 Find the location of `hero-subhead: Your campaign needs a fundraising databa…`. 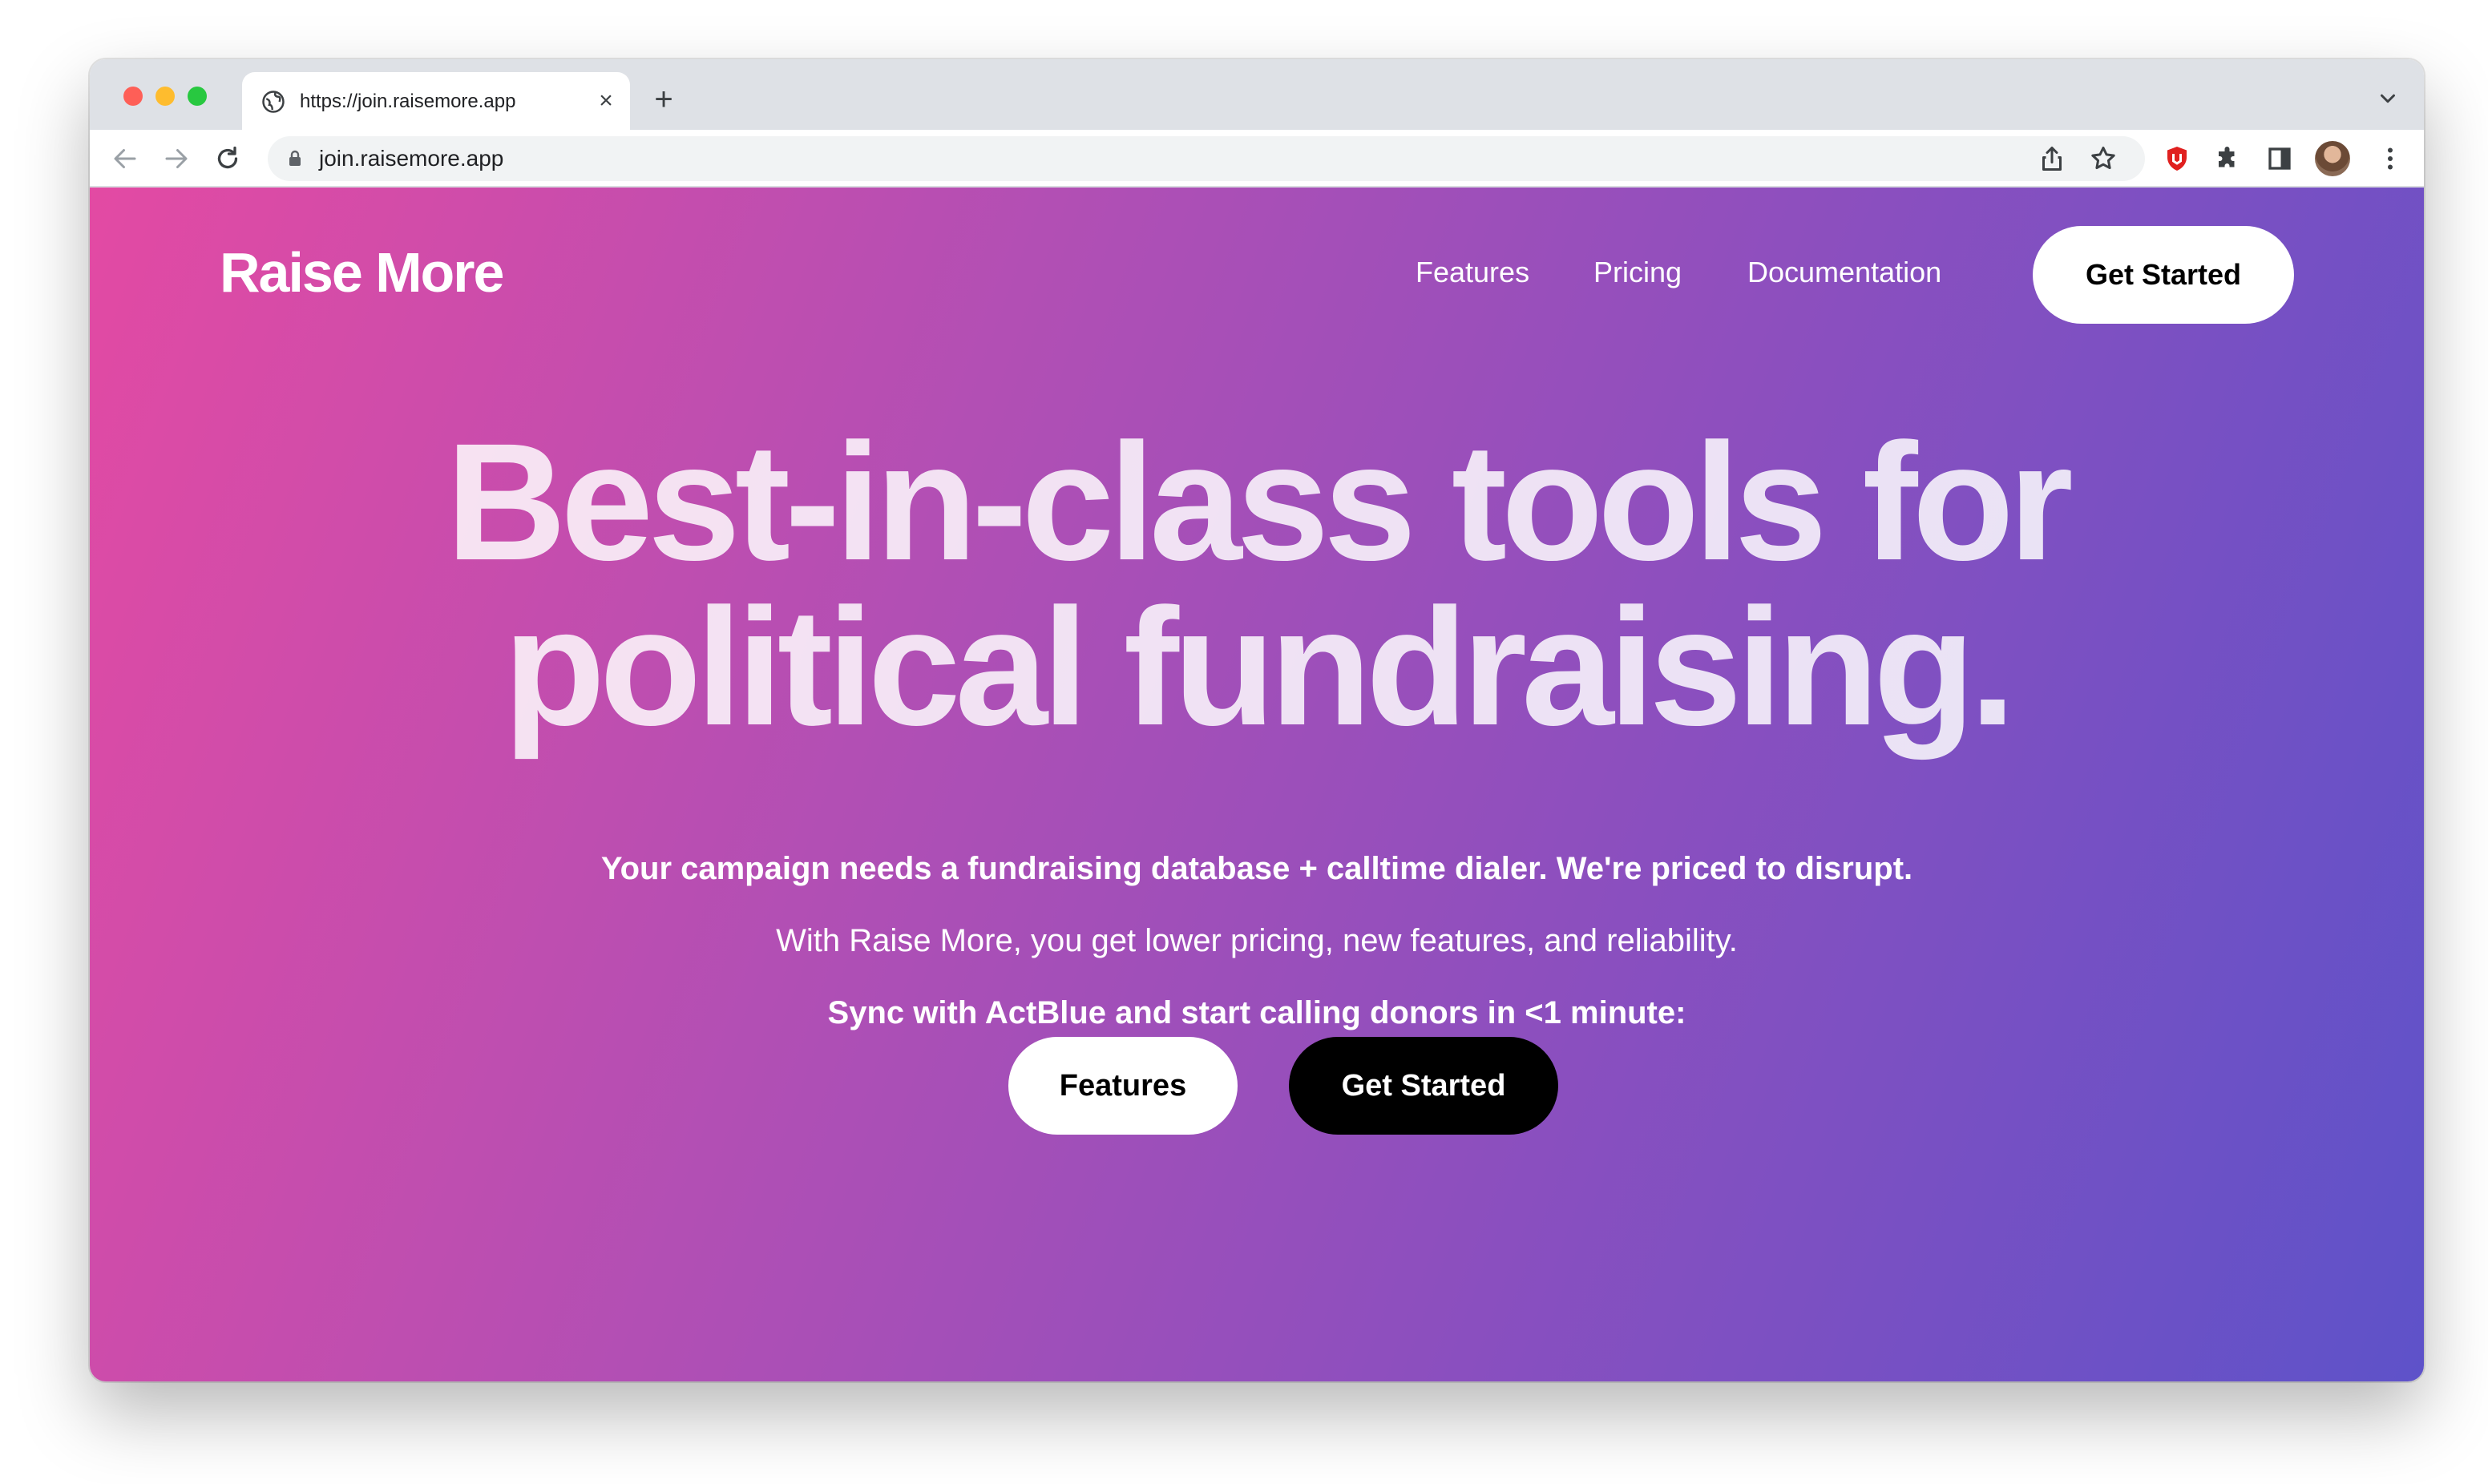

hero-subhead: Your campaign needs a fundraising databa… is located at coordinates (1256, 869).